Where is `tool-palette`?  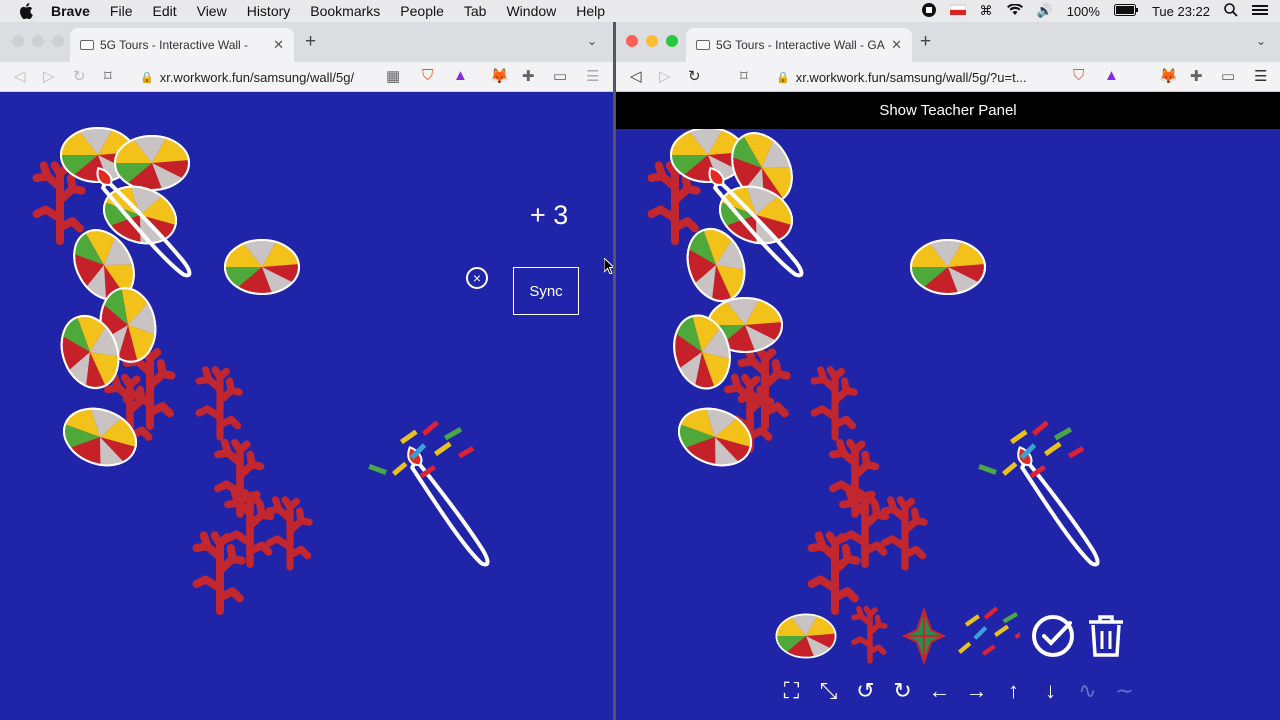 tool-palette is located at coordinates (950, 638).